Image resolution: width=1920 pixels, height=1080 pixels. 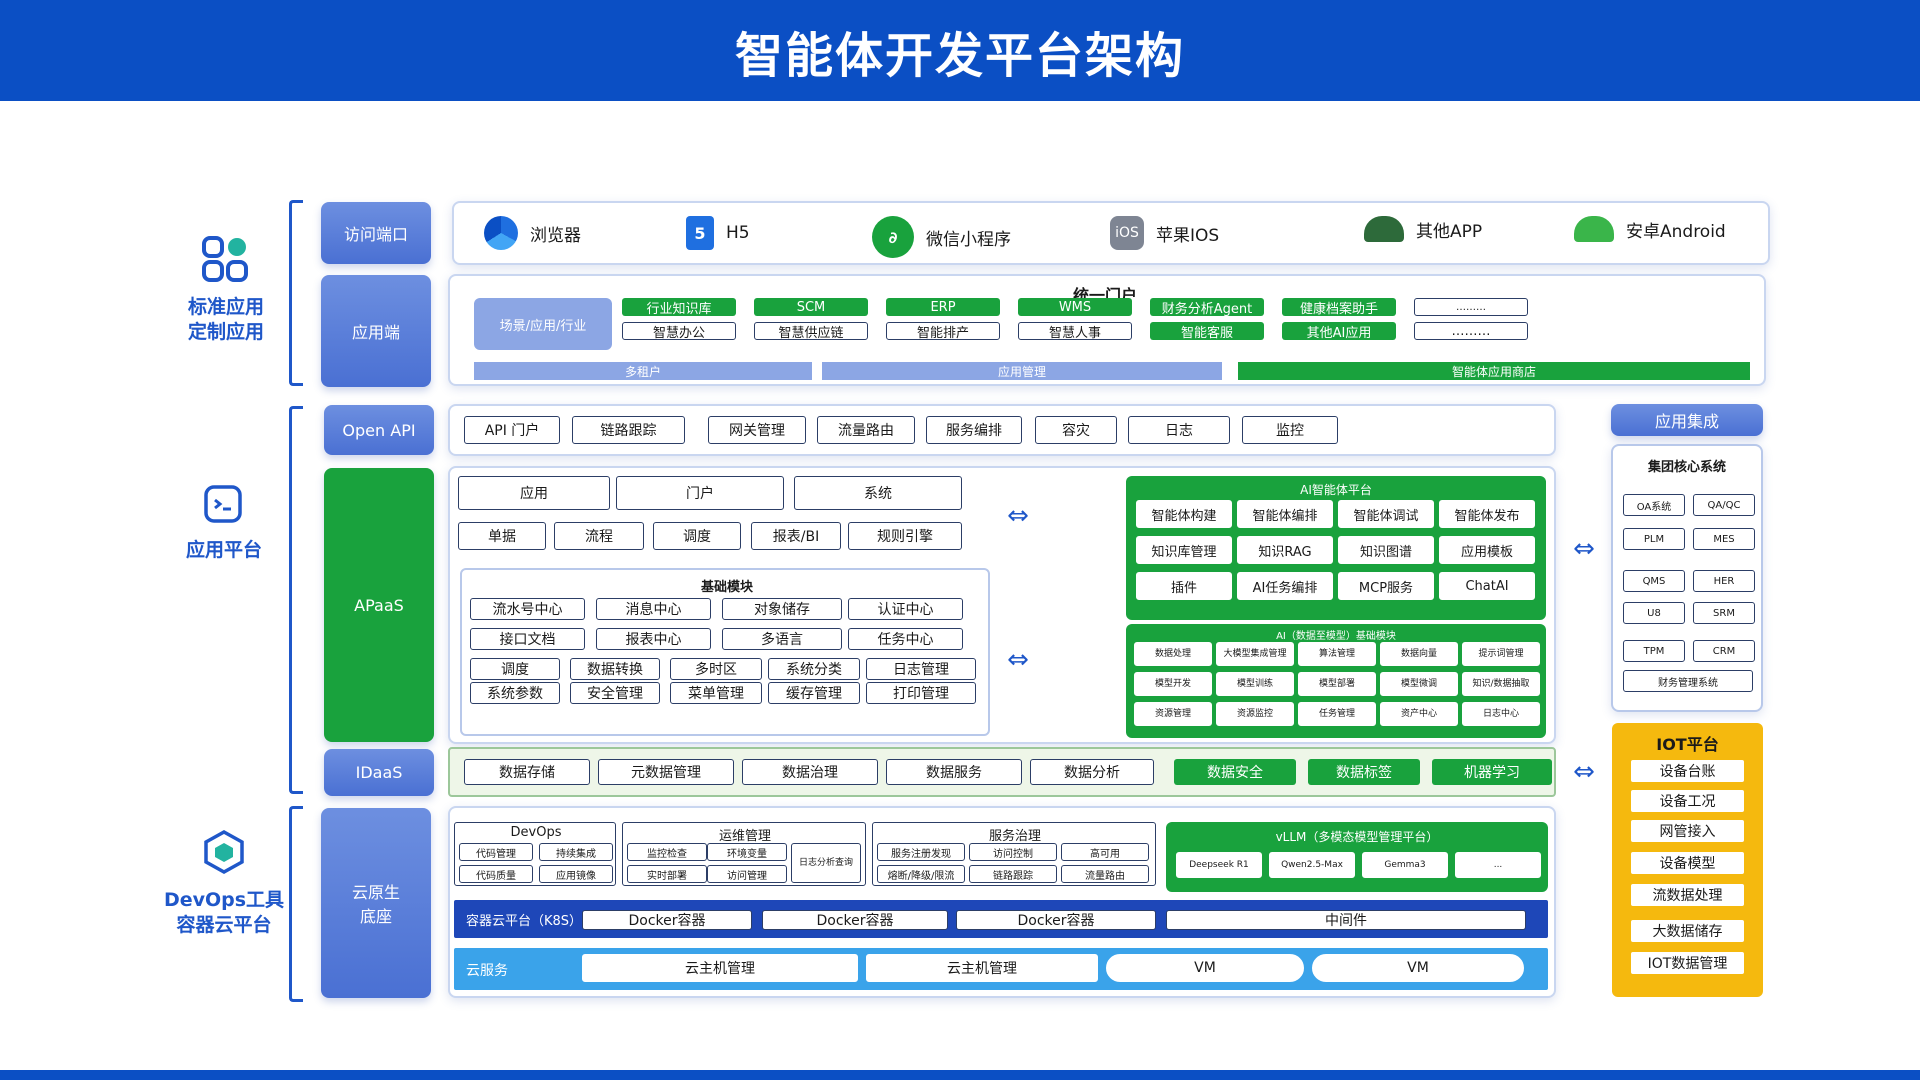 I want to click on core-system-item: U8, so click(x=1654, y=613).